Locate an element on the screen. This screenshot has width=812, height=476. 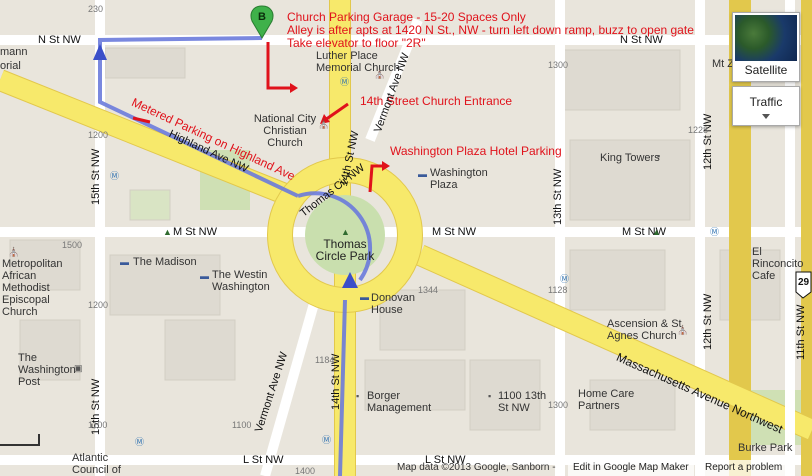
address-number: 1128 is located at coordinates (558, 290).